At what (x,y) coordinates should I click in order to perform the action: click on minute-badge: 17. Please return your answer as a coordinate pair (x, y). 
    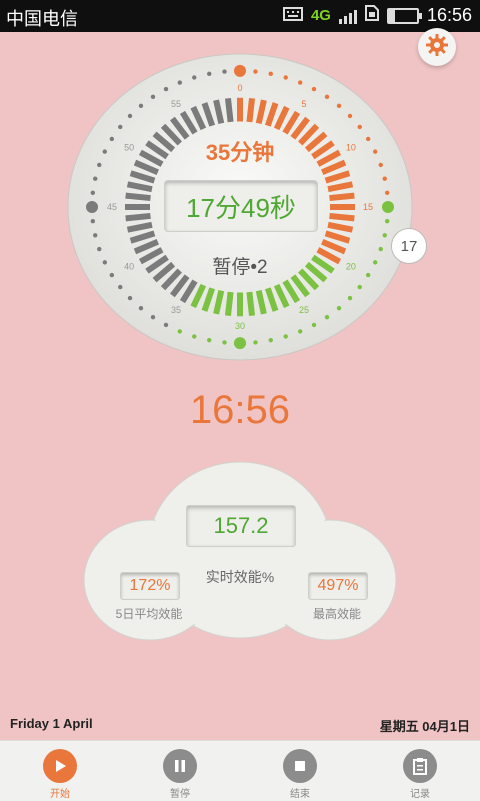
    Looking at the image, I should click on (409, 246).